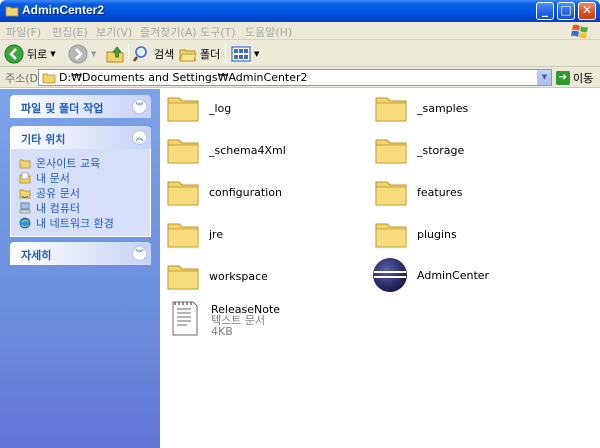  I want to click on panel-title: 자세히, so click(36, 255).